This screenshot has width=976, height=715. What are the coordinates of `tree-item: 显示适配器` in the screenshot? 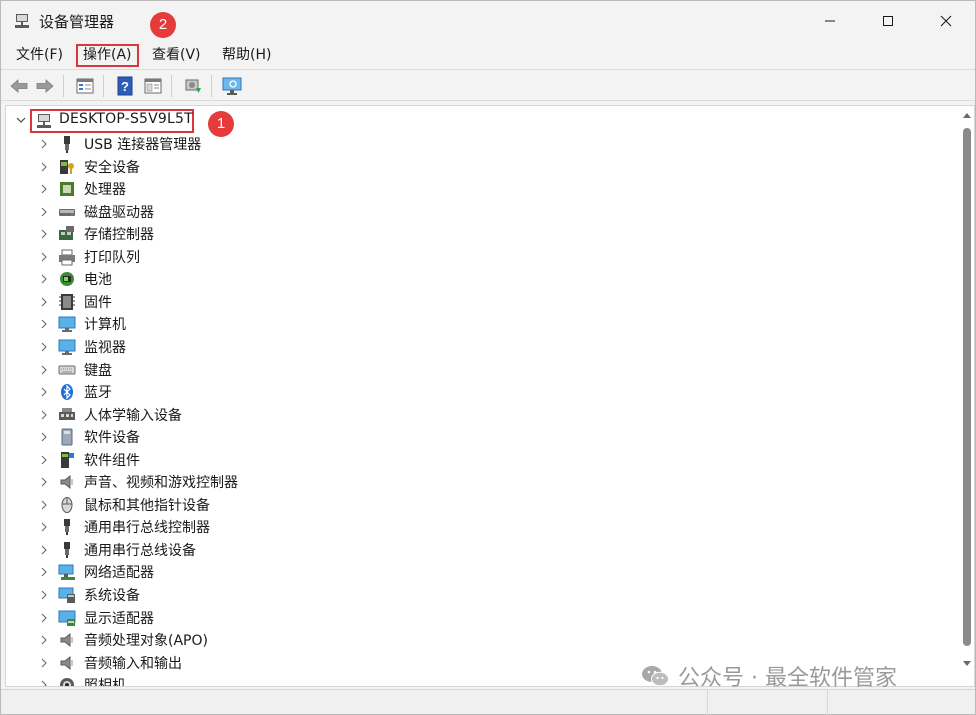 It's located at (476, 618).